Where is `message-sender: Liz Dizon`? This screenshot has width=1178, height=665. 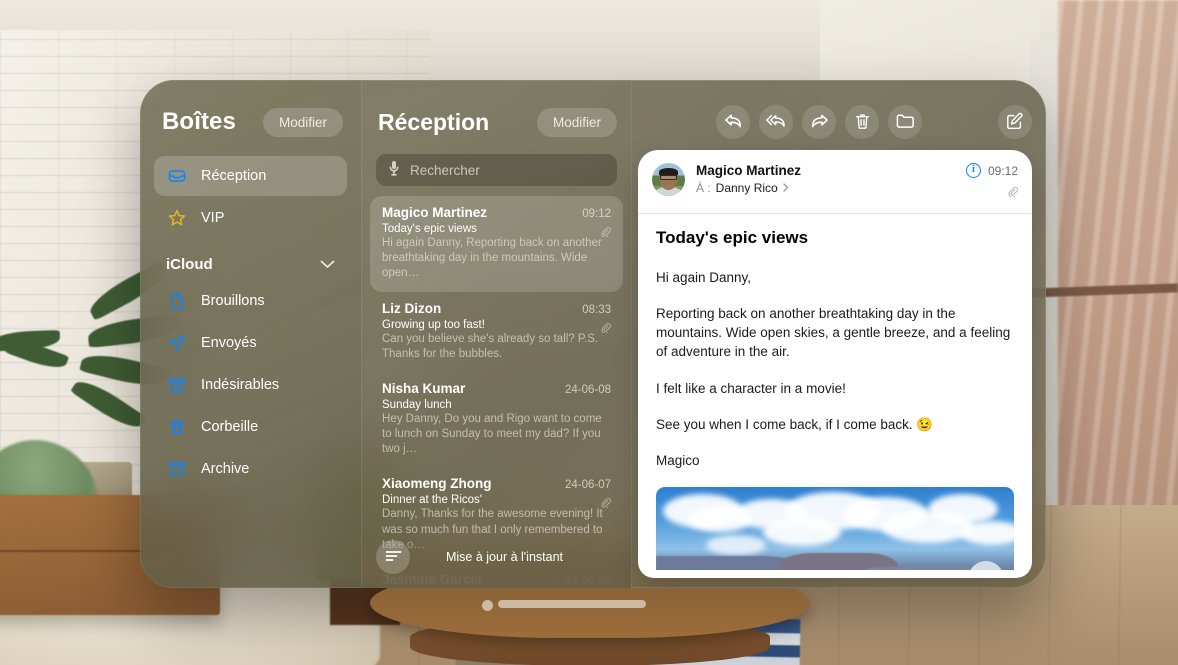 message-sender: Liz Dizon is located at coordinates (412, 308).